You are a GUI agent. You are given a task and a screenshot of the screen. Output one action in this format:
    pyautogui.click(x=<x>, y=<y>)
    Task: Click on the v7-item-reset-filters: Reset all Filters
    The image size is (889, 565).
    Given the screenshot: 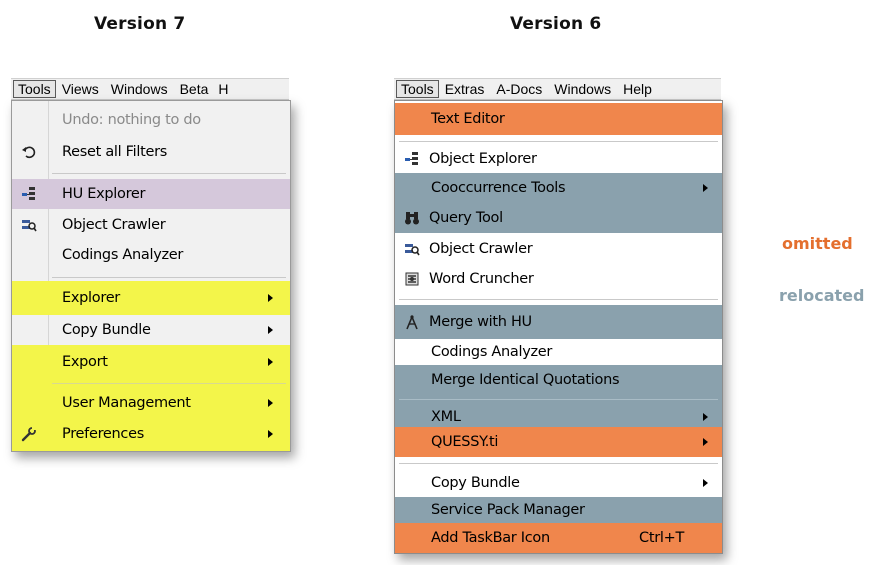 What is the action you would take?
    pyautogui.click(x=151, y=152)
    